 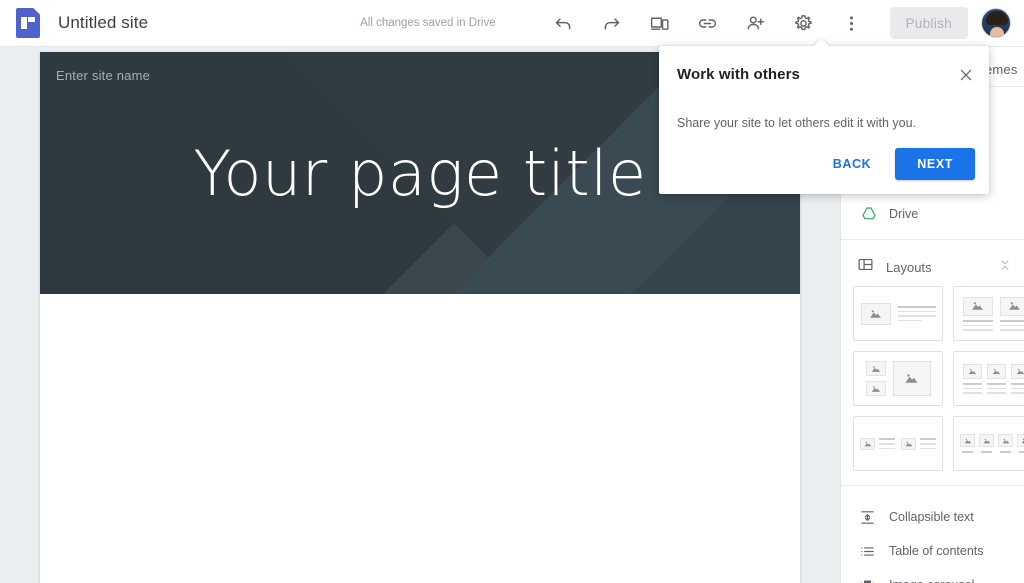 I want to click on google-sites-logo-icon, so click(x=28, y=23).